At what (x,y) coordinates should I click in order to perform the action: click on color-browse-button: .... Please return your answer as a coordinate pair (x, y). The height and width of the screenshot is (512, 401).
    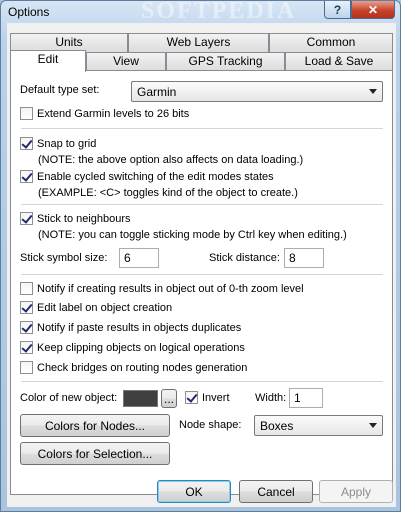
    Looking at the image, I should click on (169, 398).